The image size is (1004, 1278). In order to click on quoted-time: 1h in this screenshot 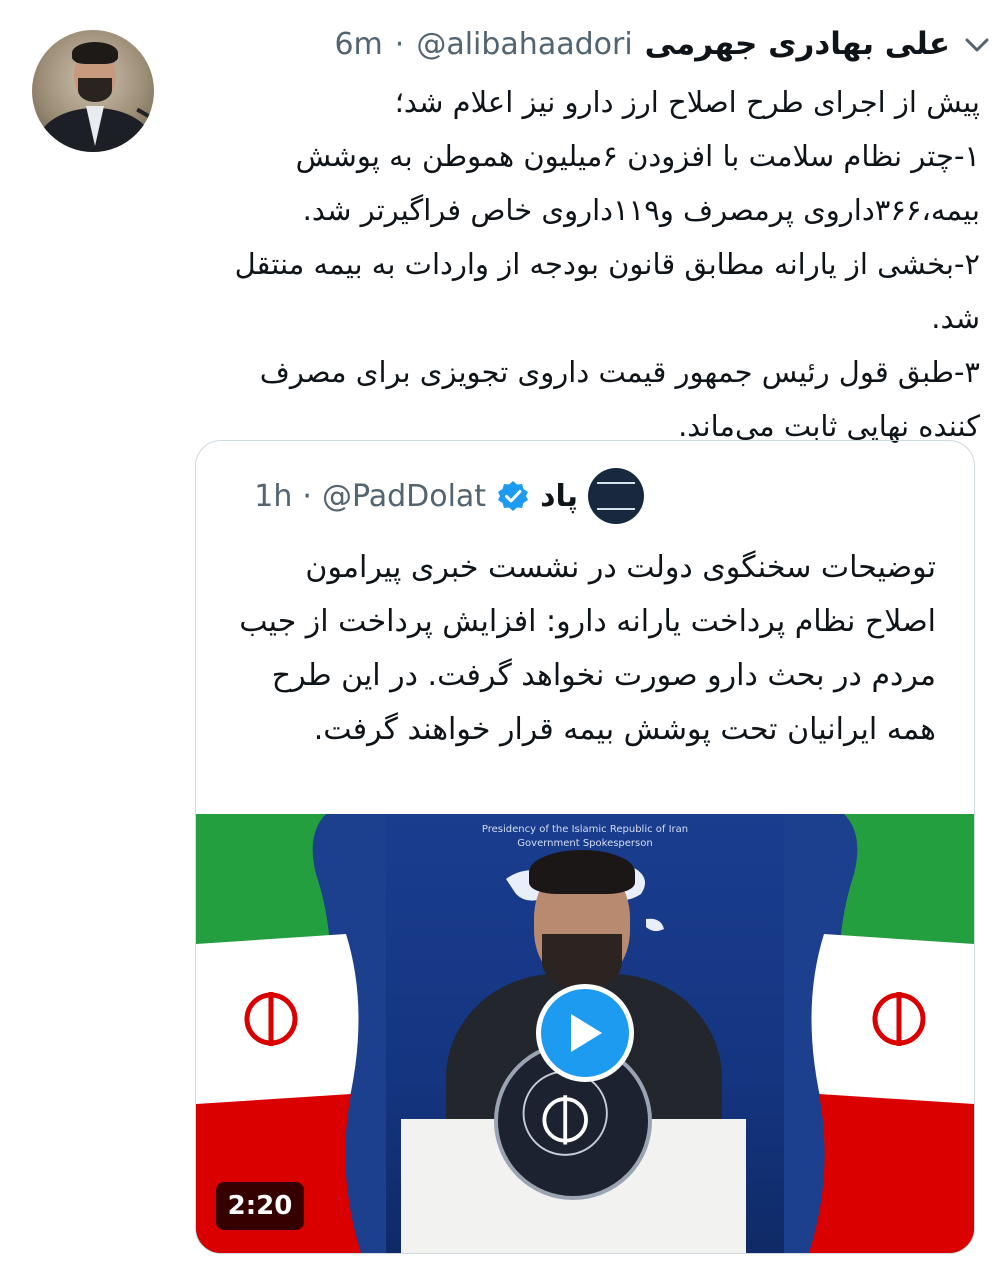, I will do `click(273, 496)`.